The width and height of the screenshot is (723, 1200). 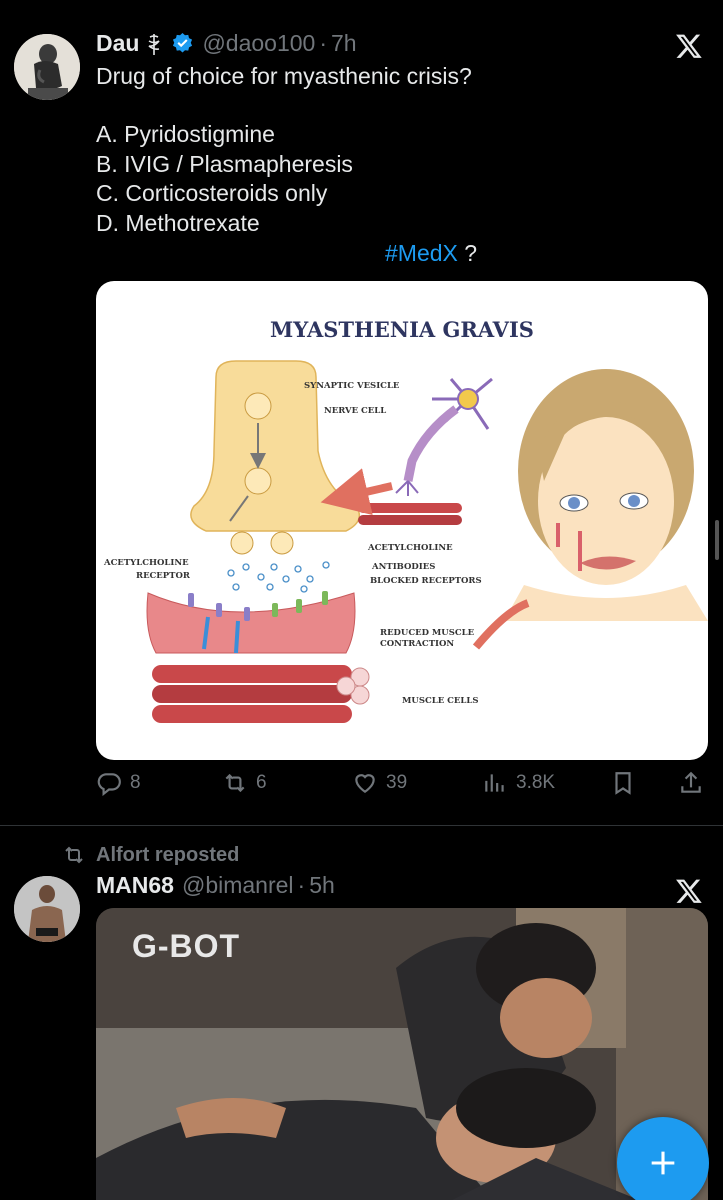 What do you see at coordinates (186, 946) in the screenshot?
I see `video-watermark: G-BOT` at bounding box center [186, 946].